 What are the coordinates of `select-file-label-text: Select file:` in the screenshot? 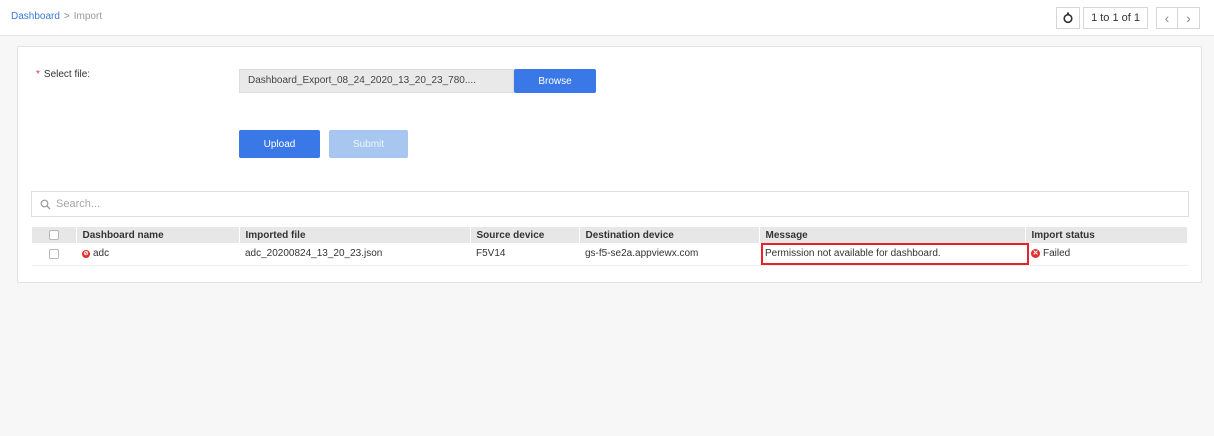 It's located at (67, 74).